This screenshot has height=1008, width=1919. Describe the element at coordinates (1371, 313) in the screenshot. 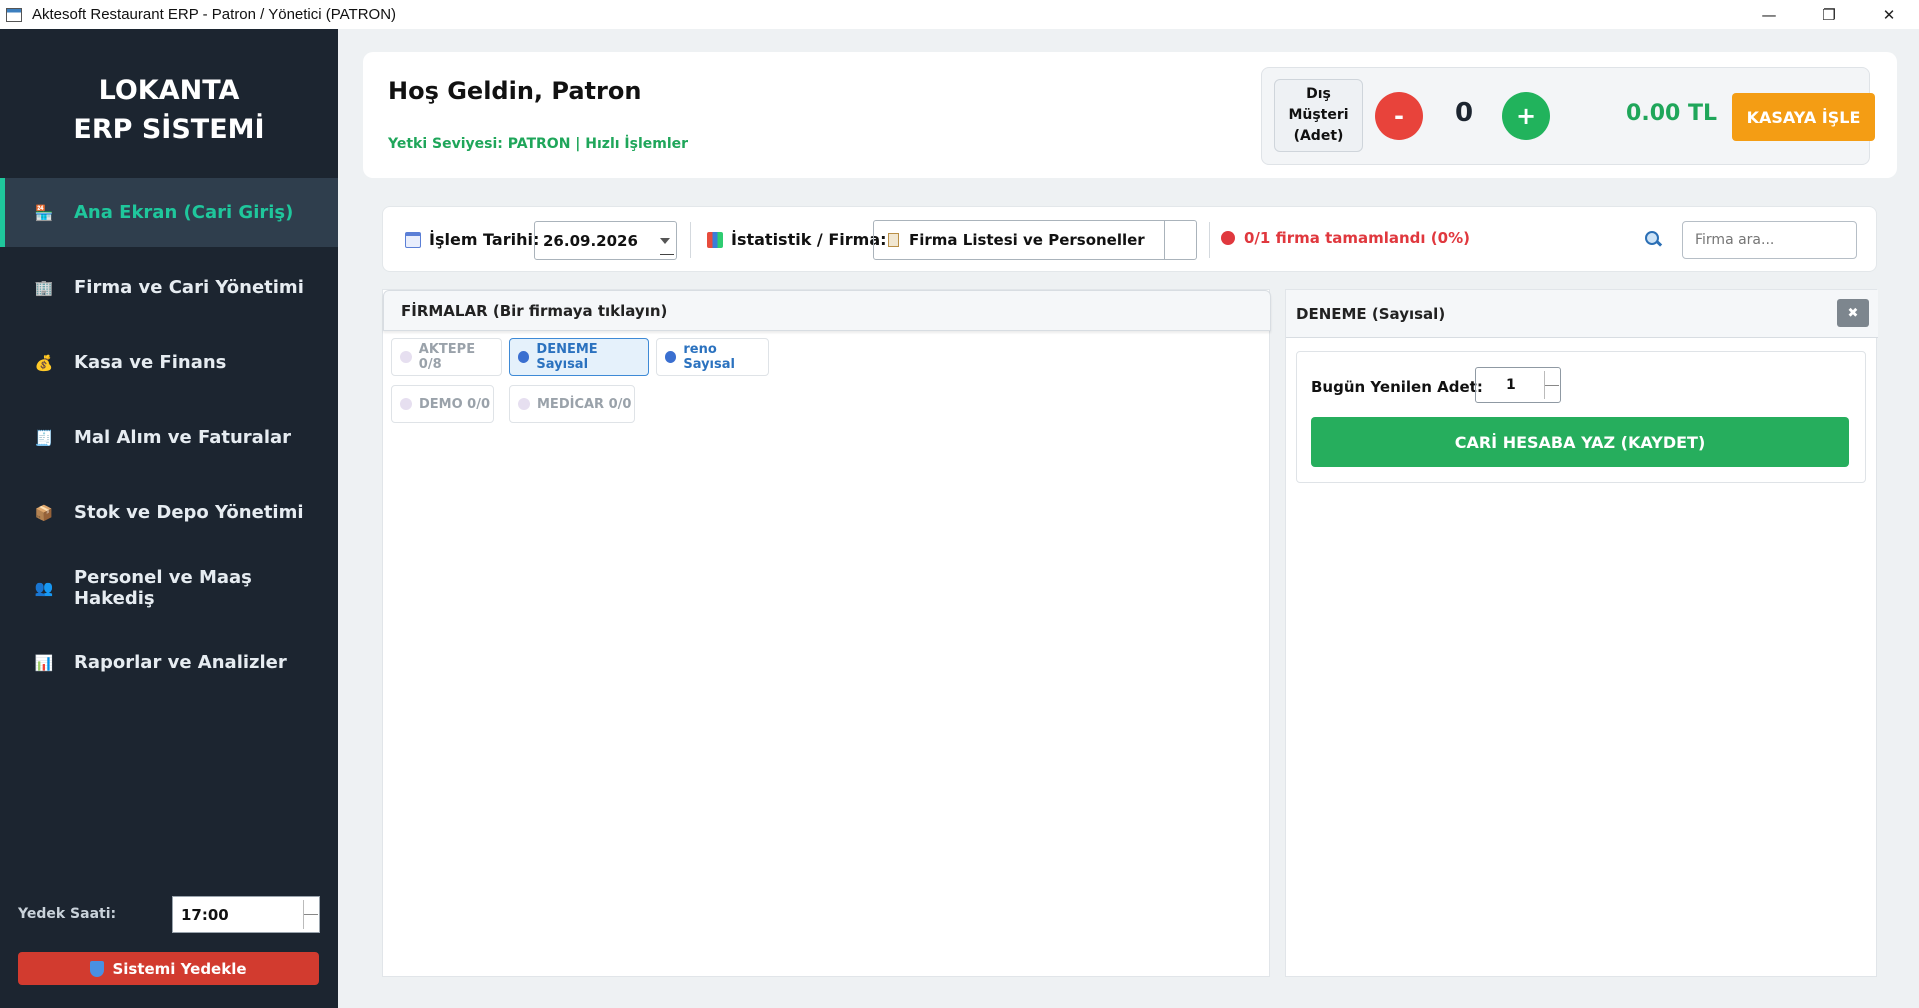

I see `detail-title: DENEME (Sayısal)` at that location.